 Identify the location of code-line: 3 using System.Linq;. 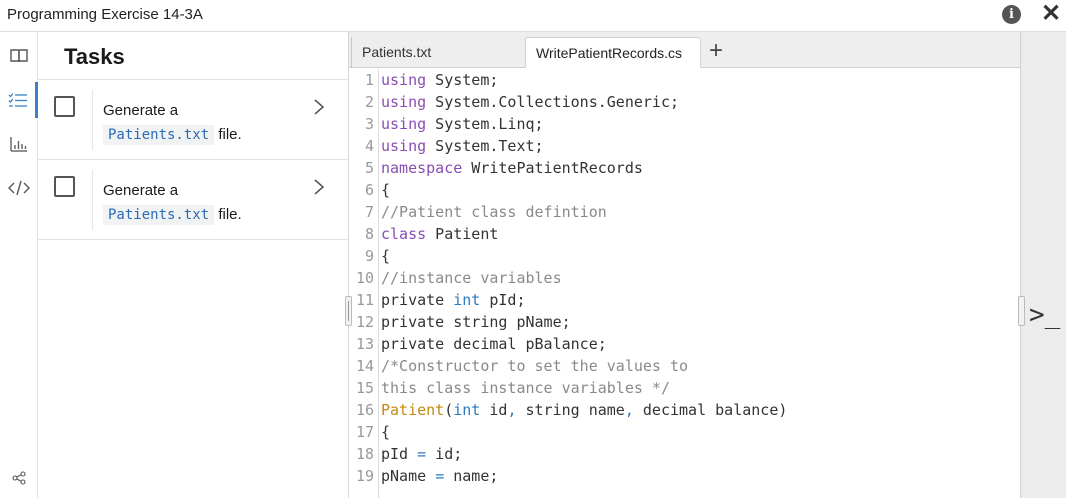
(684, 124).